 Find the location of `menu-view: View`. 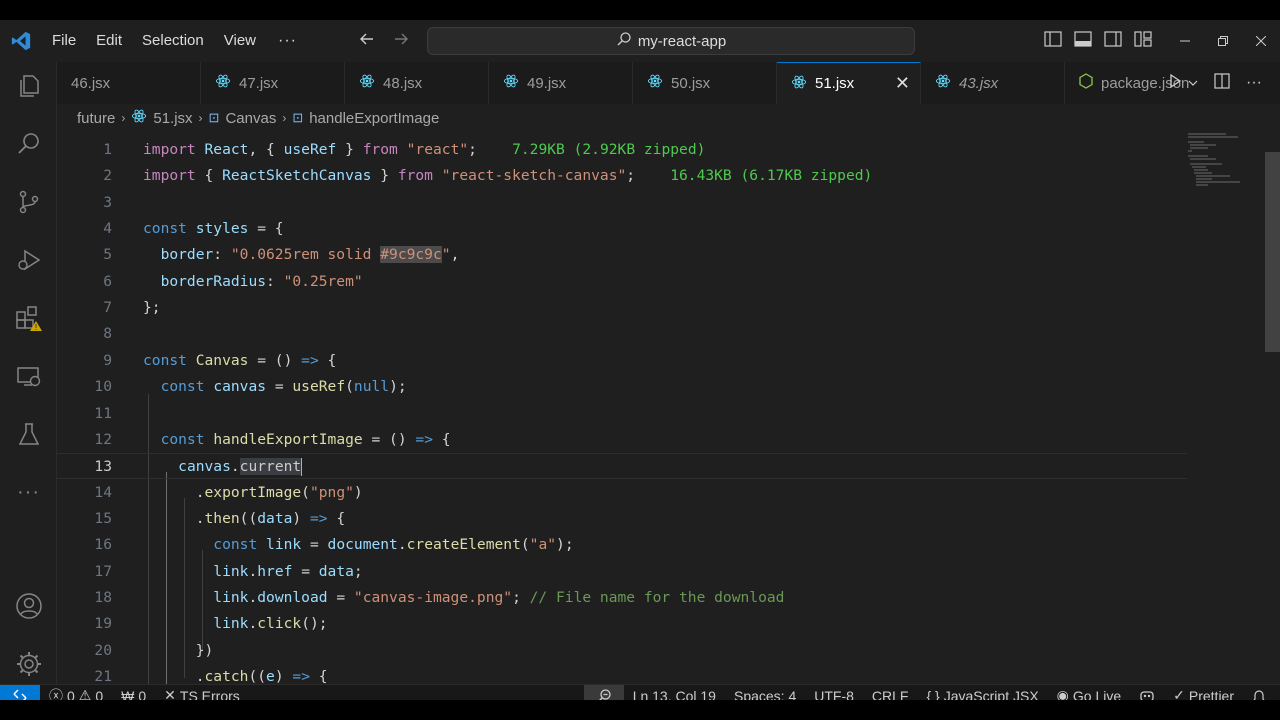

menu-view: View is located at coordinates (240, 41).